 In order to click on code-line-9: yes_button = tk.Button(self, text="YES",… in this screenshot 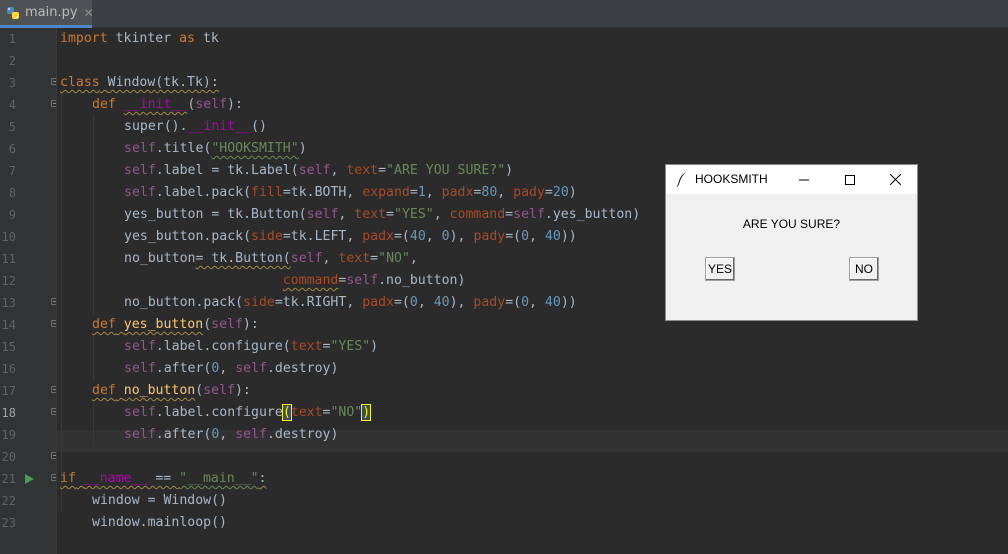, I will do `click(382, 214)`.